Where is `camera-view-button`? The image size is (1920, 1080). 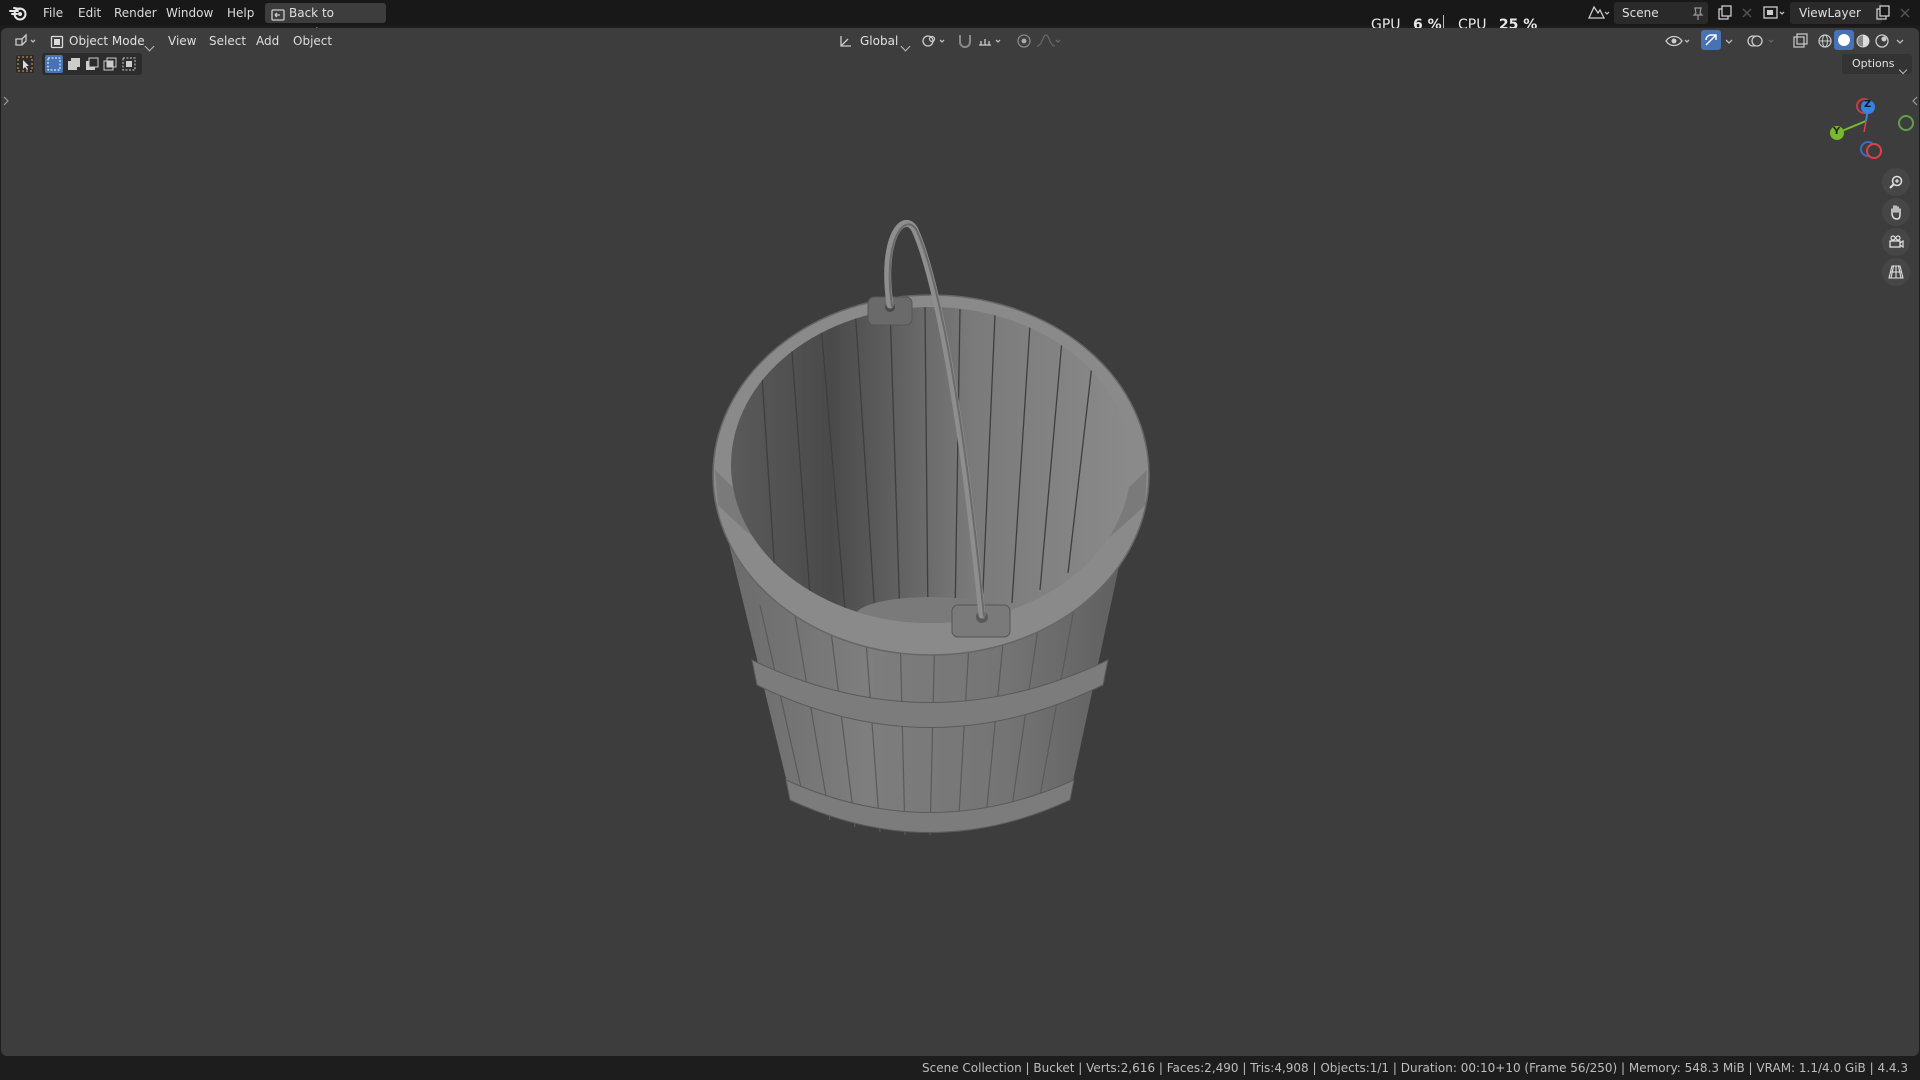
camera-view-button is located at coordinates (1896, 242).